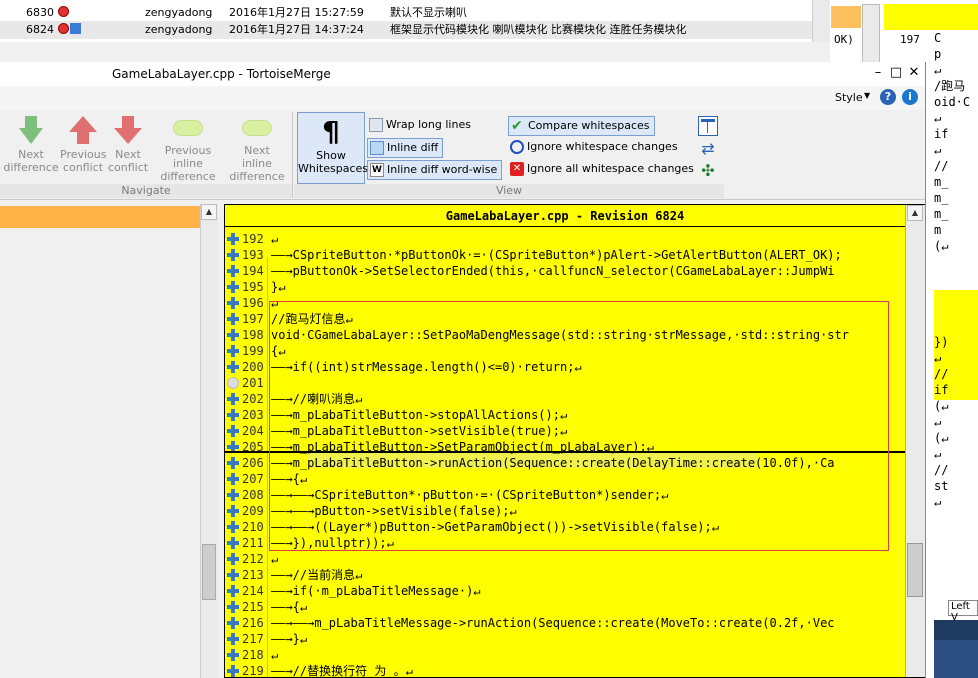 The width and height of the screenshot is (978, 678). Describe the element at coordinates (83, 161) in the screenshot. I see `previous-conflict-label: Previous conflict` at that location.